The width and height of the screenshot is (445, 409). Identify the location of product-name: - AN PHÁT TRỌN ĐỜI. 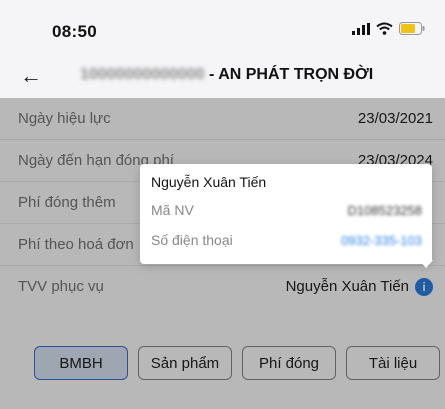
(289, 74).